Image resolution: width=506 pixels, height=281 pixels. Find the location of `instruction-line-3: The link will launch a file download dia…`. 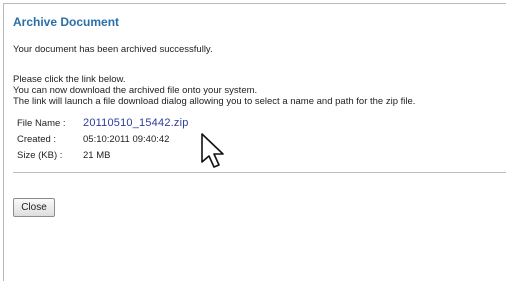

instruction-line-3: The link will launch a file download dia… is located at coordinates (214, 101).